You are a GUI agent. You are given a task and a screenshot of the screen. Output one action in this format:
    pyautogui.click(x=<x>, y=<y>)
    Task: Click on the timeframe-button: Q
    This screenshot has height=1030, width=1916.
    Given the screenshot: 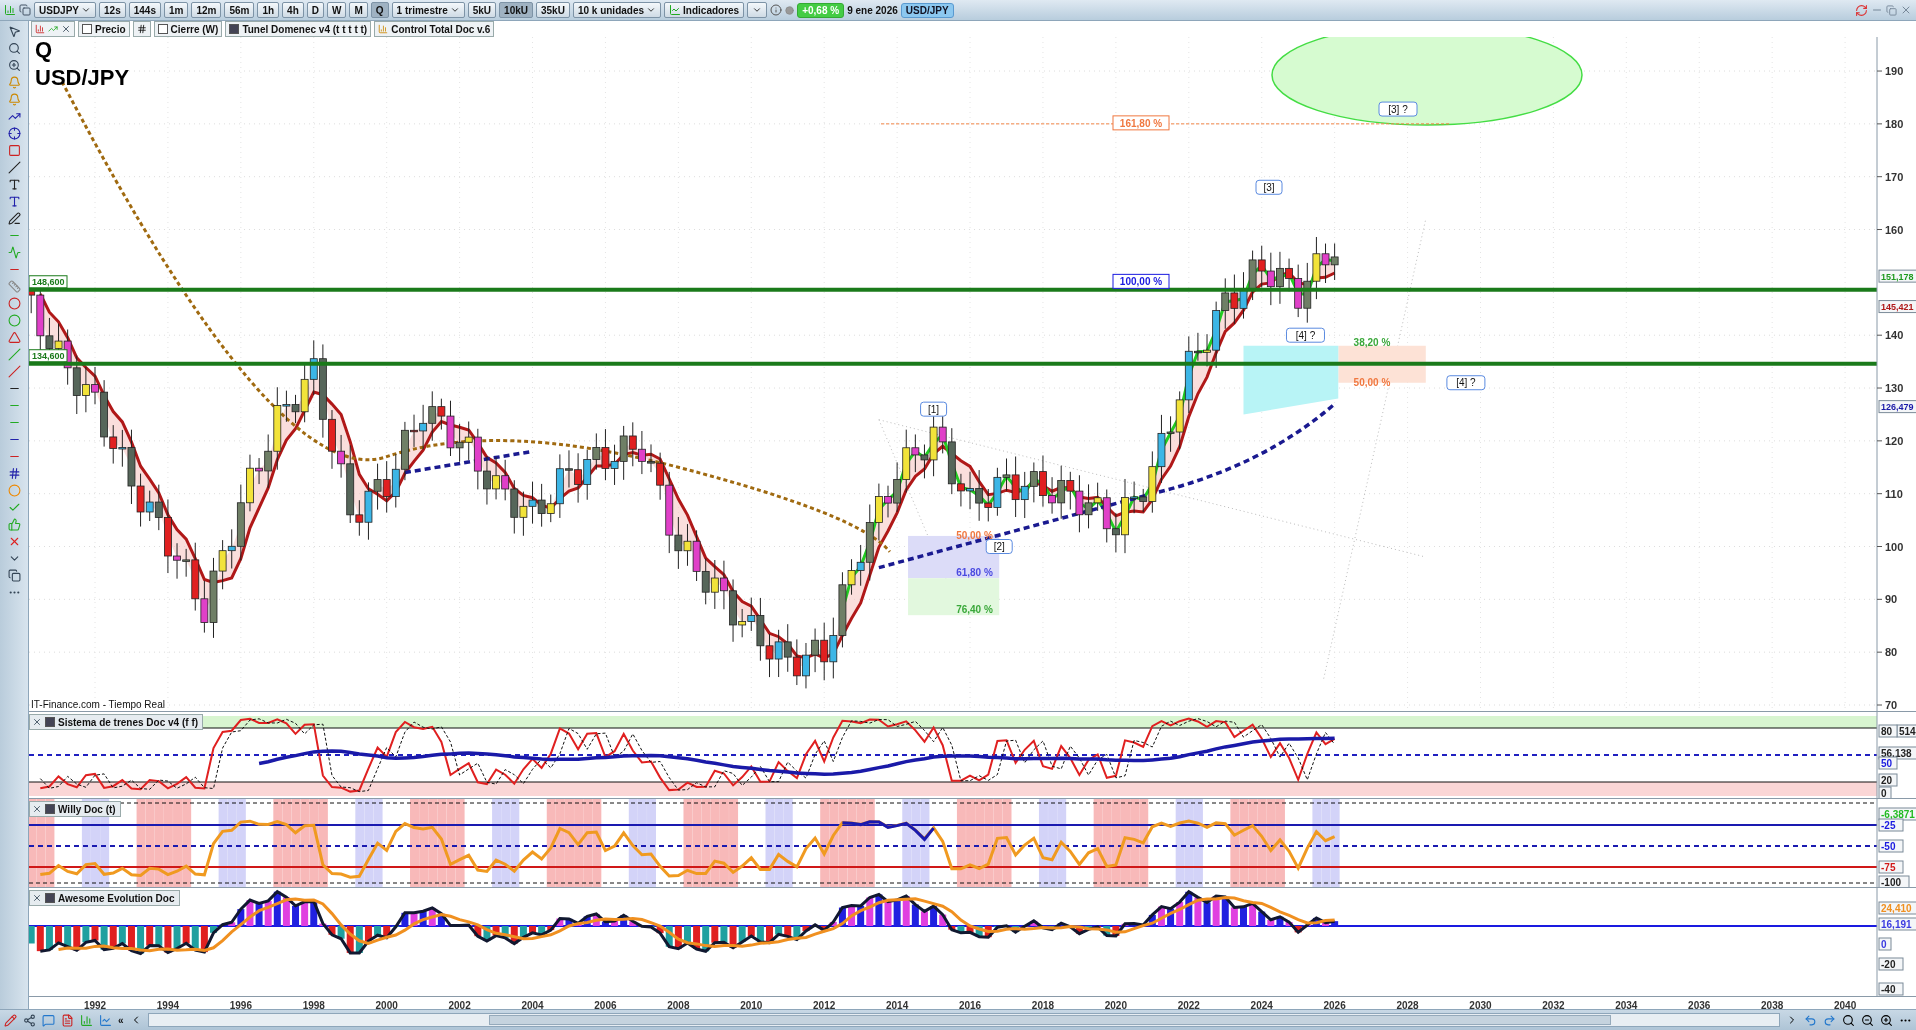 What is the action you would take?
    pyautogui.click(x=379, y=10)
    